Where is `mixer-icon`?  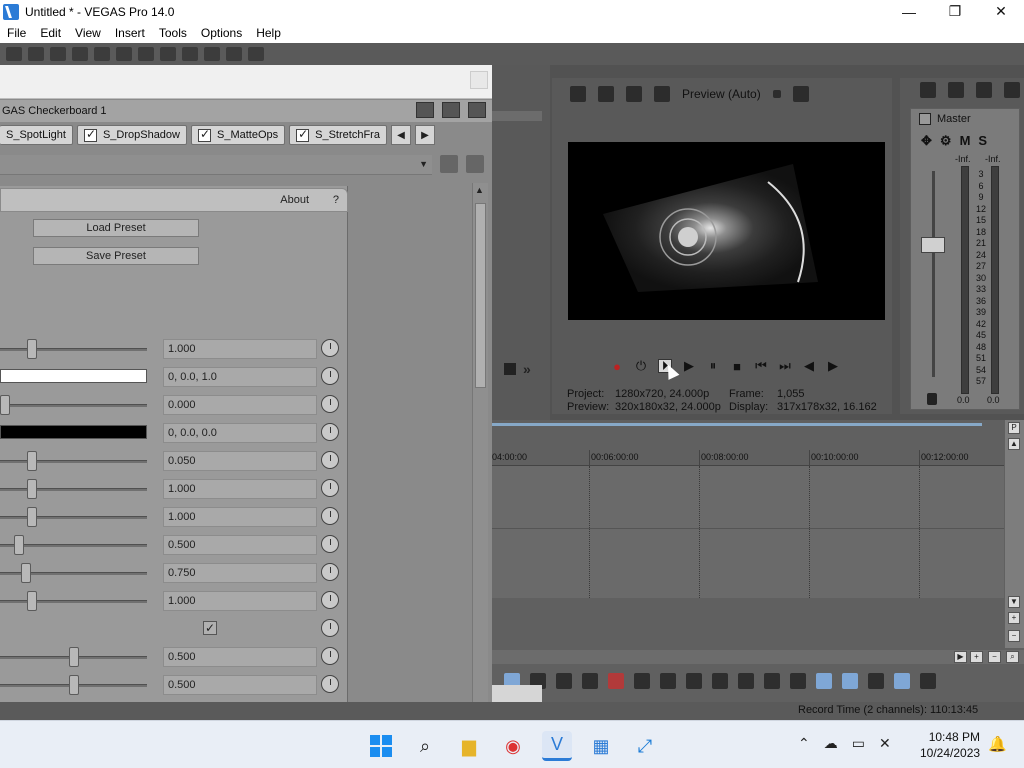
mixer-icon is located at coordinates (1012, 90).